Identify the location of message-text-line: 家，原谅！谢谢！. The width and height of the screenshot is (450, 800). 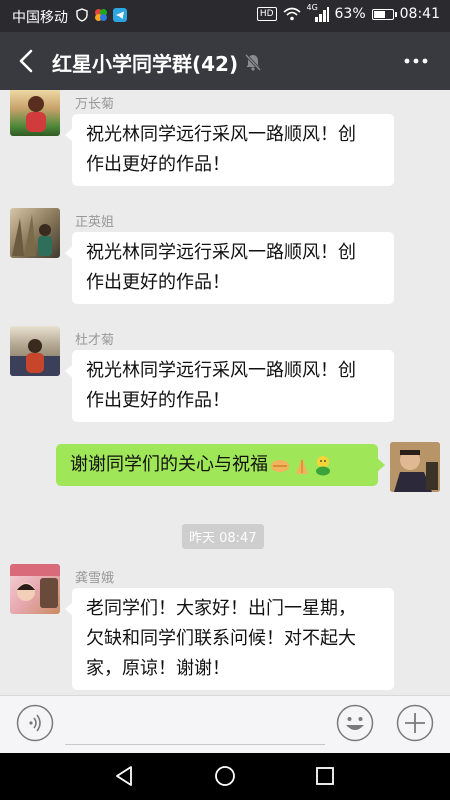
(158, 668).